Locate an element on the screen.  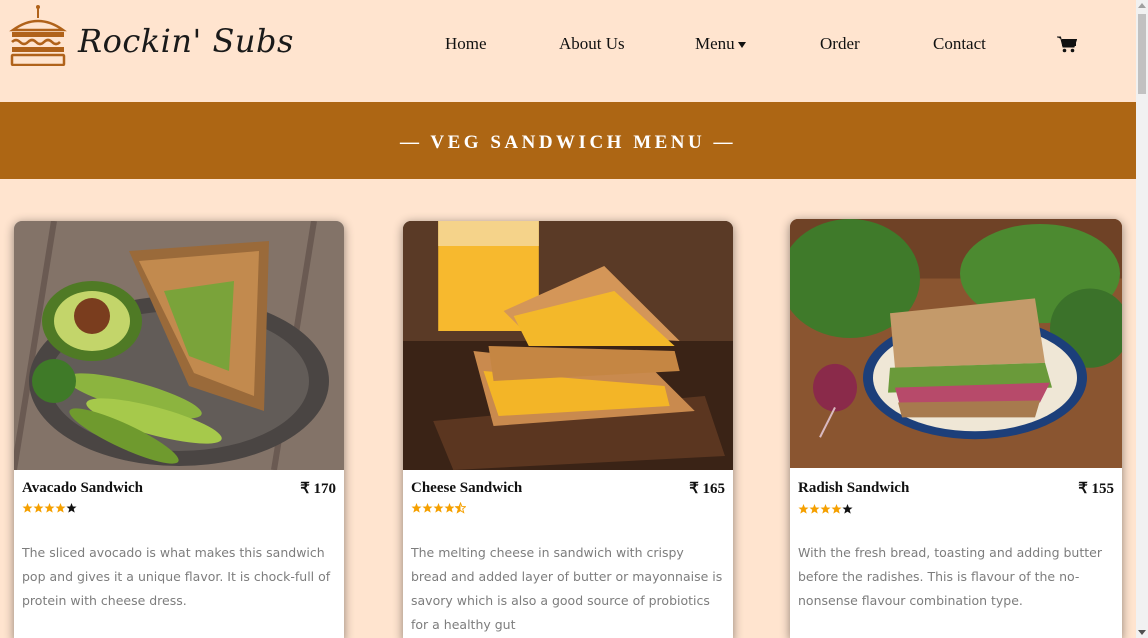
cheese-sandwich-photo is located at coordinates (568, 345).